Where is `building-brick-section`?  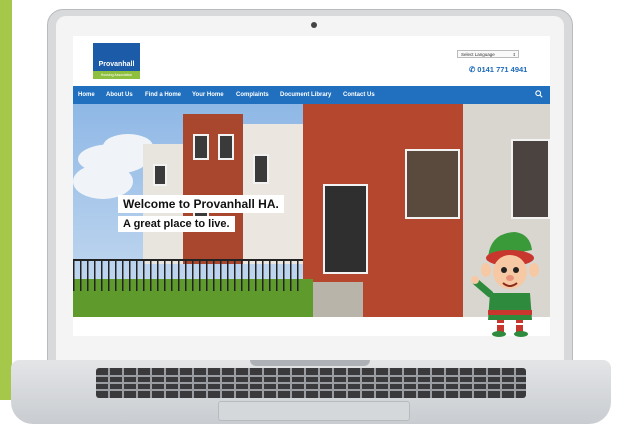 building-brick-section is located at coordinates (213, 189).